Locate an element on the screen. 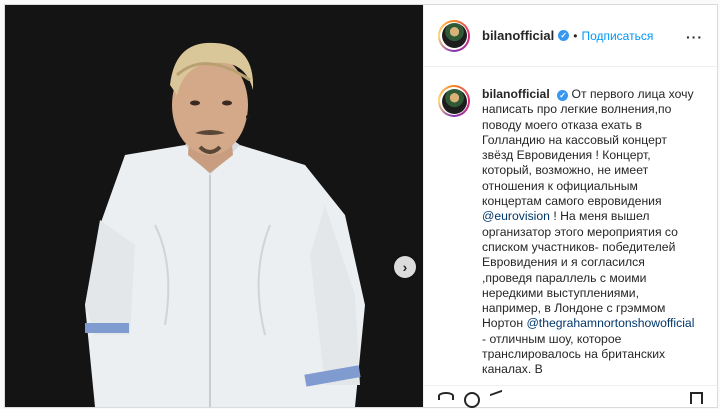 This screenshot has width=720, height=409. caption-avatar is located at coordinates (454, 101).